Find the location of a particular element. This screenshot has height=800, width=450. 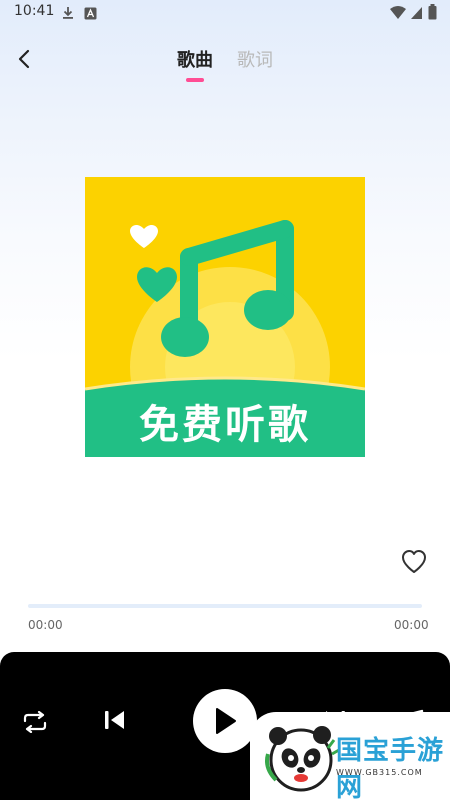

watermark: 国宝手游网 WWW.GB315.COM is located at coordinates (350, 756).